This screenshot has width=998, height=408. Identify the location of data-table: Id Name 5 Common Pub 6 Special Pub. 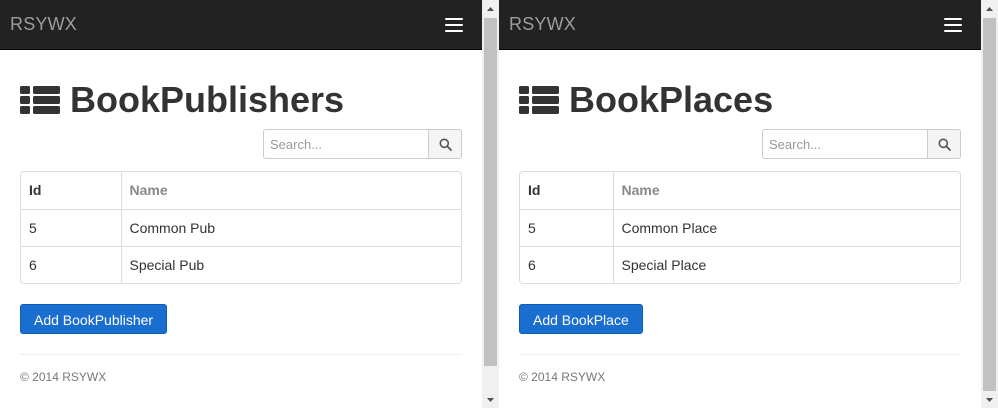
(241, 227).